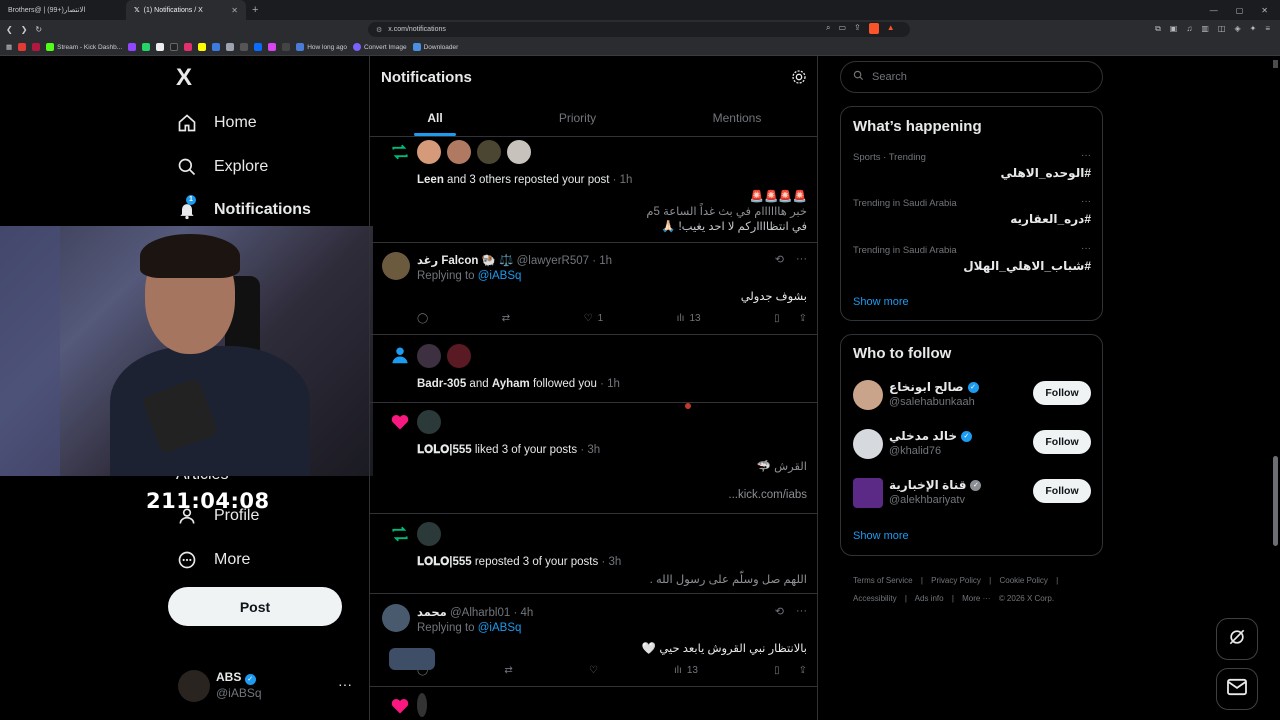 Image resolution: width=1280 pixels, height=720 pixels. Describe the element at coordinates (422, 318) in the screenshot. I see `reply-button: ◯` at that location.